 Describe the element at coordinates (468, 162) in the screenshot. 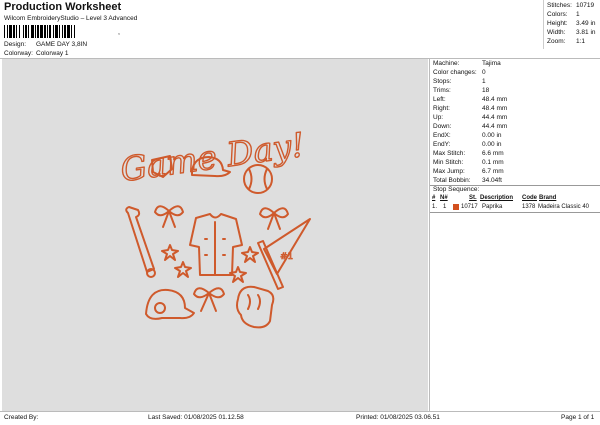

I see `info-min-stitch: Min Stitch: 0.1 mm` at that location.